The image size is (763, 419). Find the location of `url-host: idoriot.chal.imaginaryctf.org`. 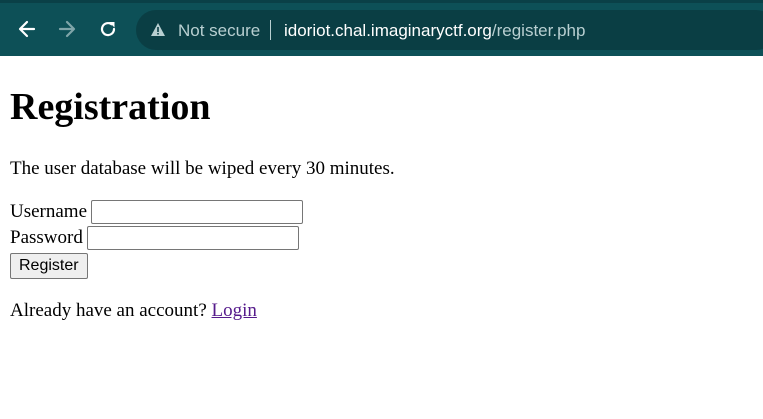

url-host: idoriot.chal.imaginaryctf.org is located at coordinates (388, 30).